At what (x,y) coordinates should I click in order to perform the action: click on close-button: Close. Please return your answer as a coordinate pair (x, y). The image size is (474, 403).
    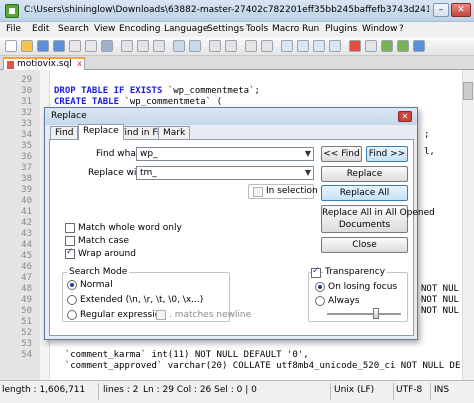
    Looking at the image, I should click on (364, 245).